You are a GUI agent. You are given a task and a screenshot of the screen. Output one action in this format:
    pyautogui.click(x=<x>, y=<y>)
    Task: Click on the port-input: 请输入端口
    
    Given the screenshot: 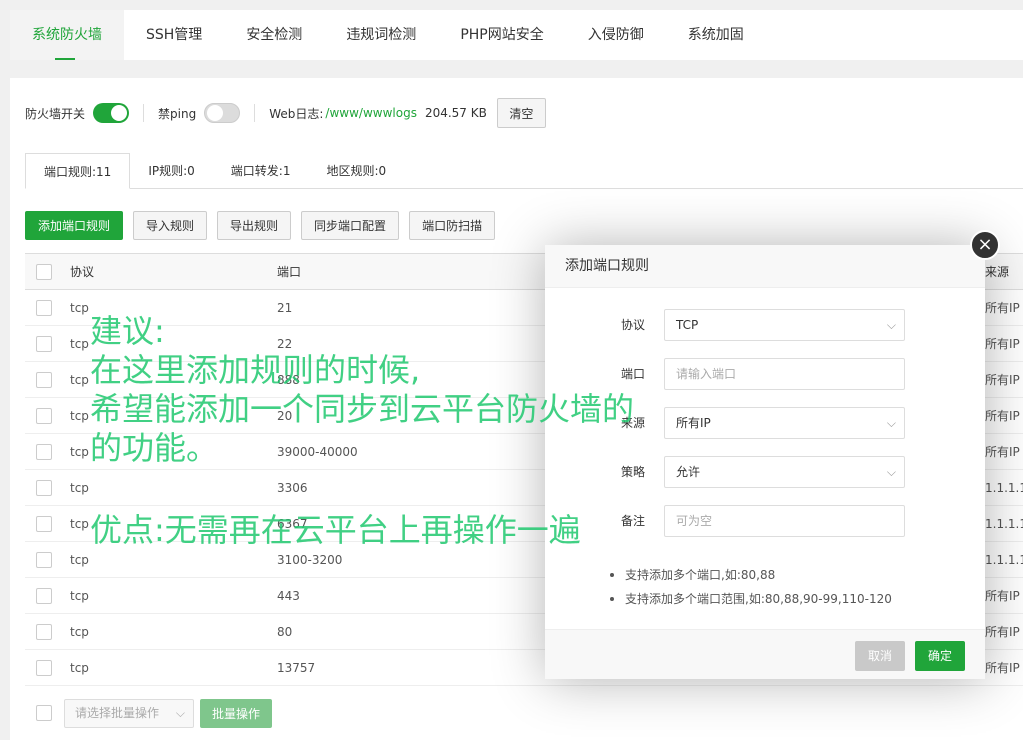 What is the action you would take?
    pyautogui.click(x=784, y=374)
    